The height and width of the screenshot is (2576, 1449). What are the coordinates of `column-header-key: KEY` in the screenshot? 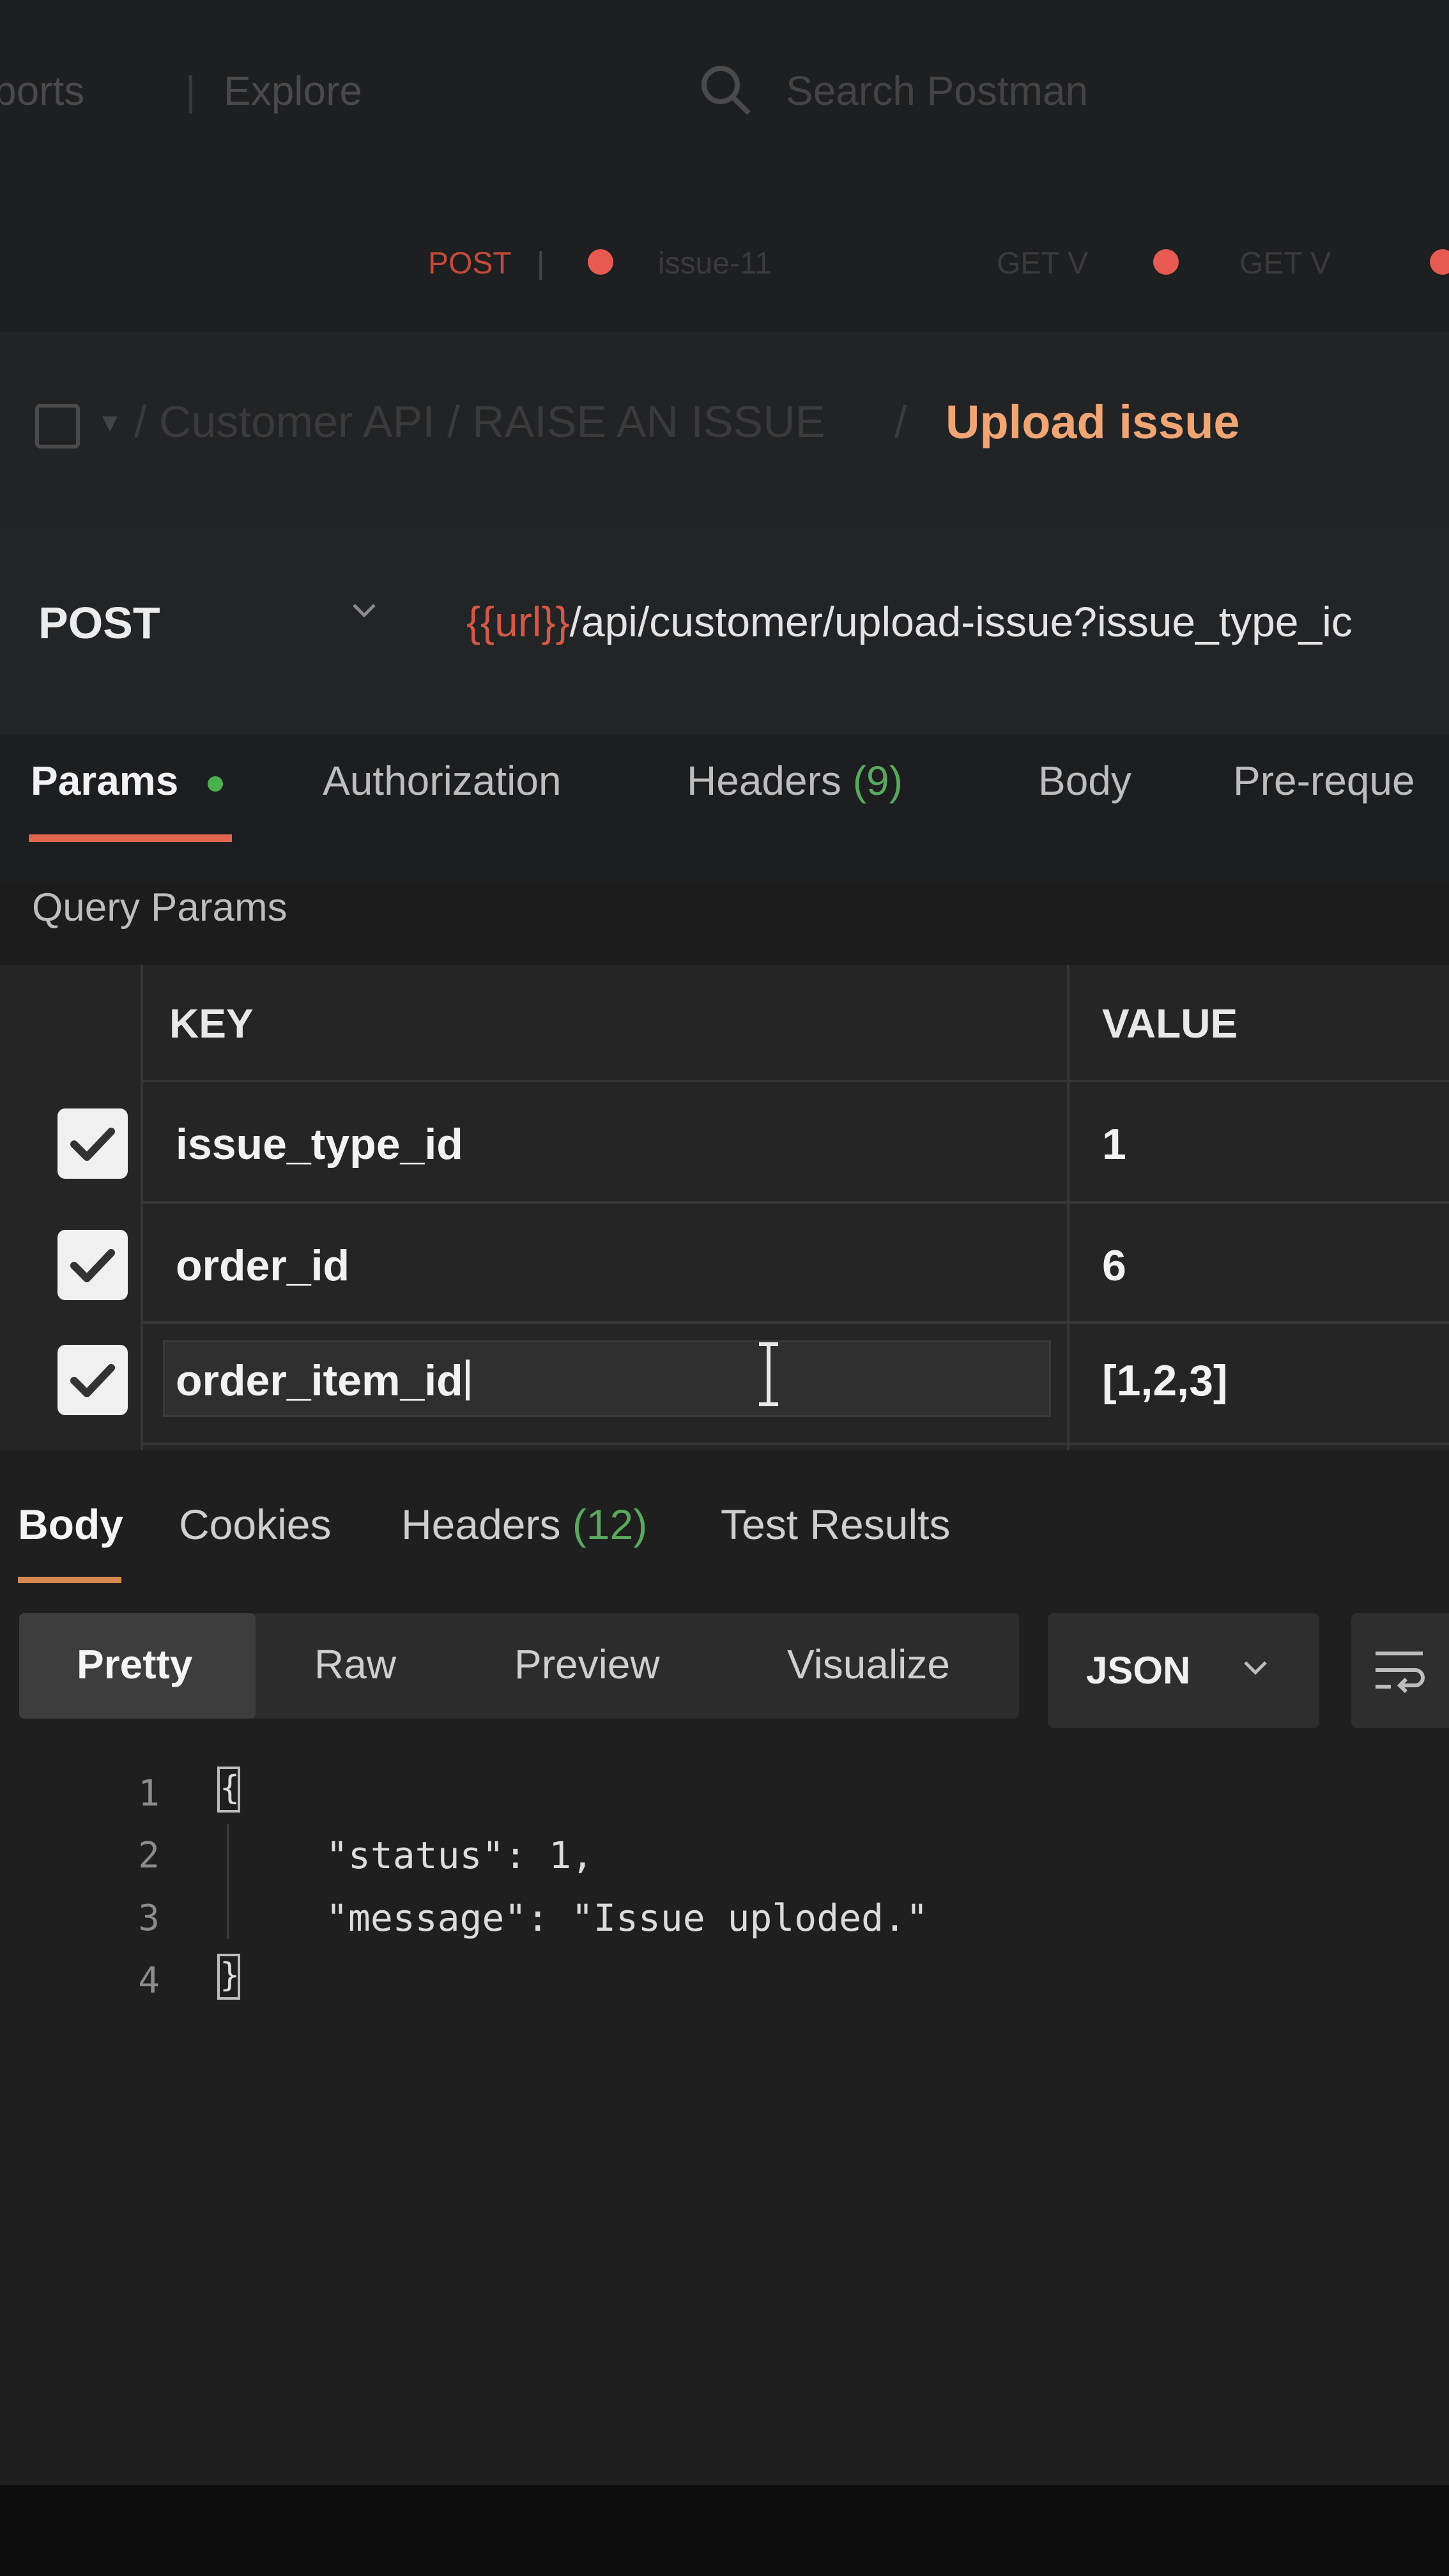 It's located at (211, 1023).